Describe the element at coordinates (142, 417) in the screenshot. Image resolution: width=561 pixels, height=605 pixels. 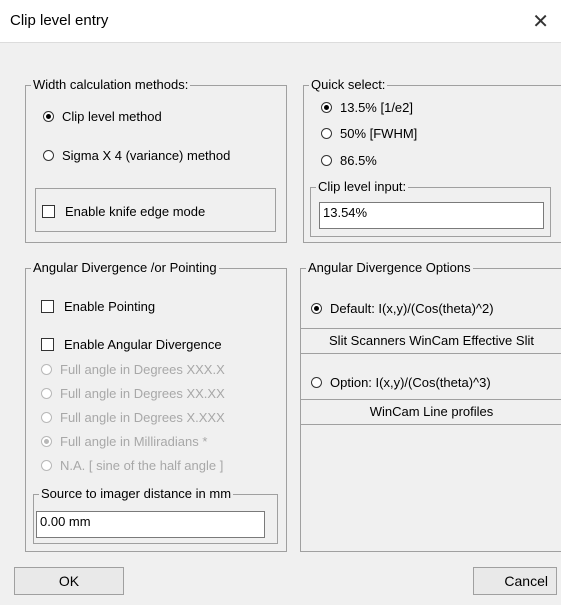
I see `radio-label: Full angle in Degrees X.XXX` at that location.